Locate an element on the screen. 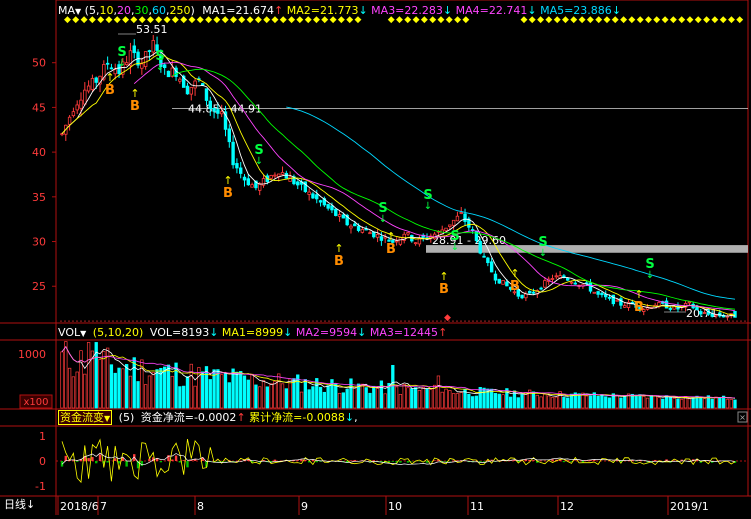 This screenshot has width=751, height=519. x-tick-label: 12 is located at coordinates (567, 506).